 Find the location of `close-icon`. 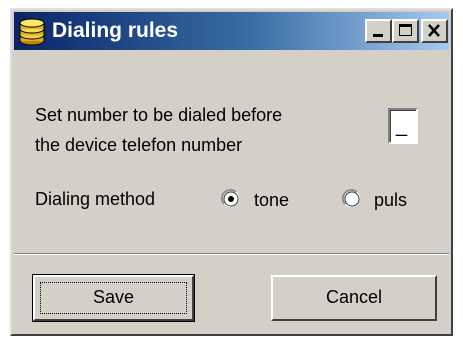

close-icon is located at coordinates (434, 30).